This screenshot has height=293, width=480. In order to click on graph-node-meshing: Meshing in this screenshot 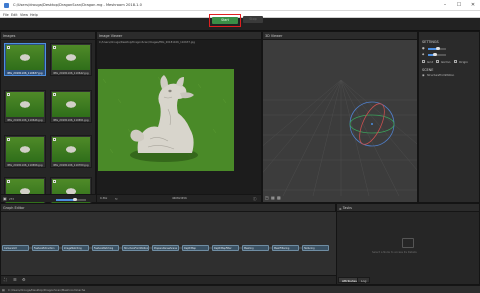, I will do `click(255, 248)`.